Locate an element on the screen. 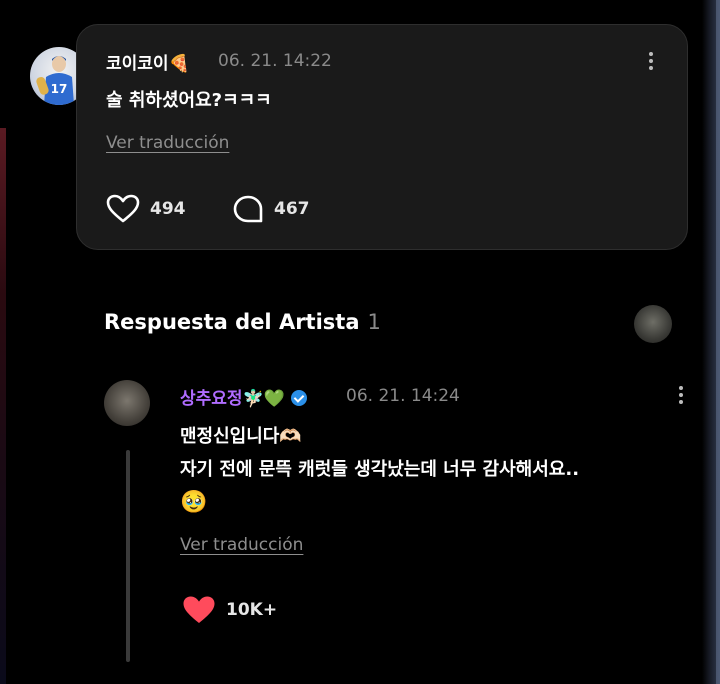 The height and width of the screenshot is (684, 720). reply-count: 467 is located at coordinates (292, 209).